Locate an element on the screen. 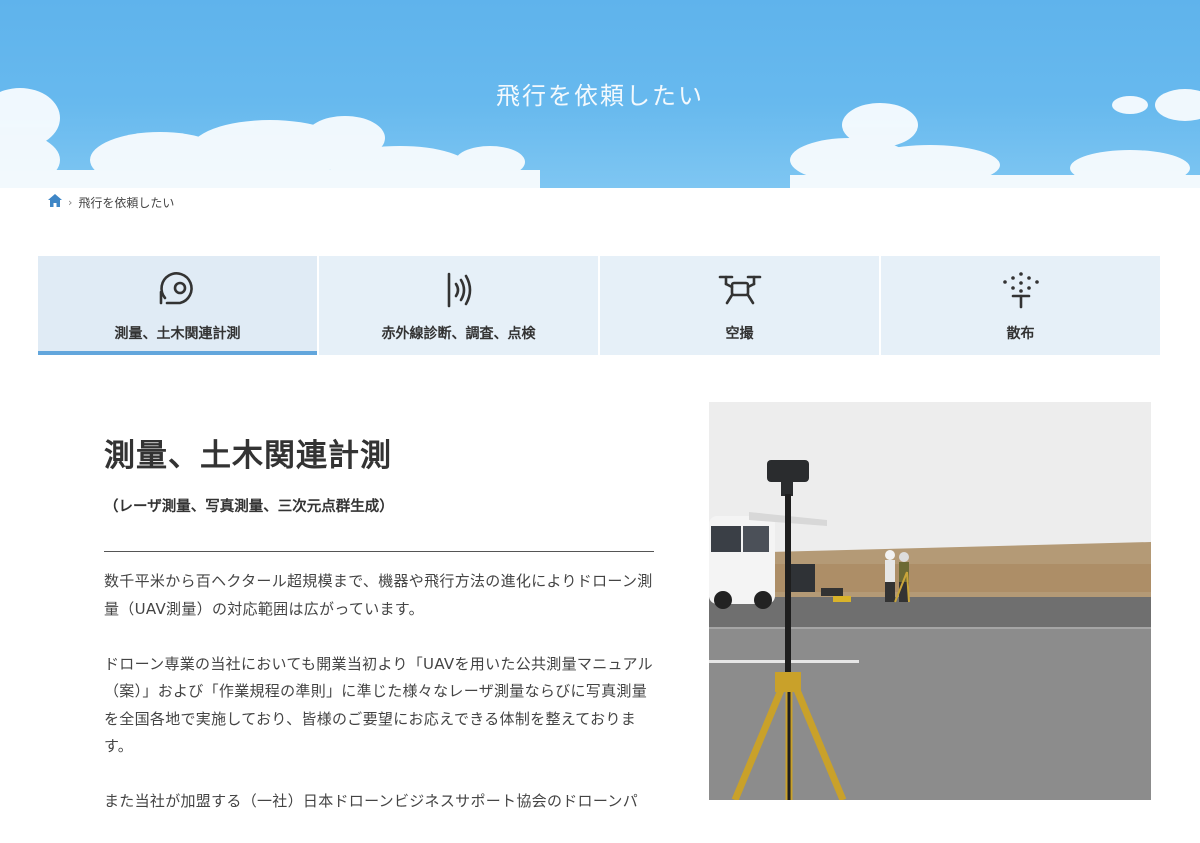  drone-icon is located at coordinates (739, 290).